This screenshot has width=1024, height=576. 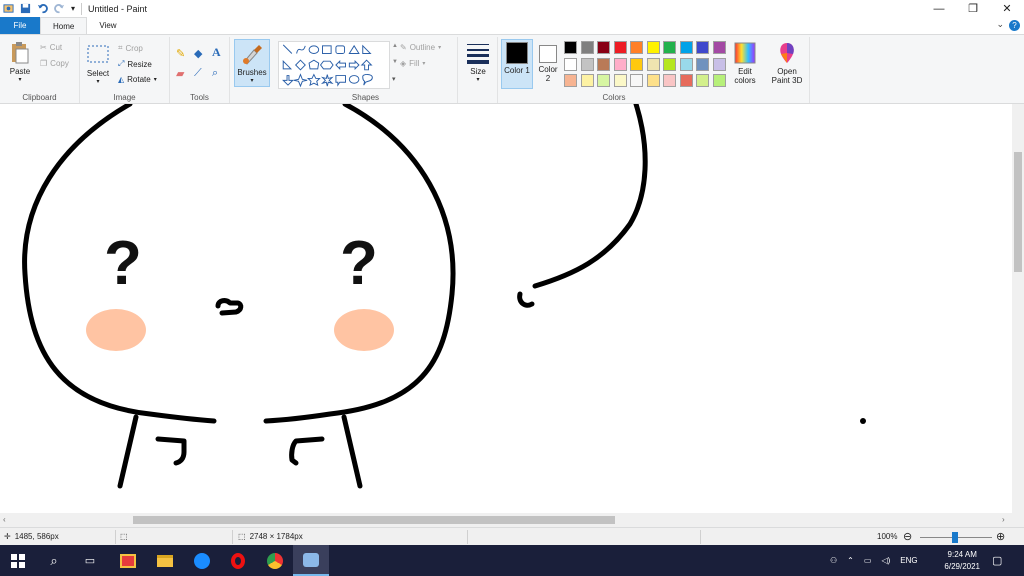 I want to click on open-paint3d-button: Open Paint 3D, so click(x=787, y=63).